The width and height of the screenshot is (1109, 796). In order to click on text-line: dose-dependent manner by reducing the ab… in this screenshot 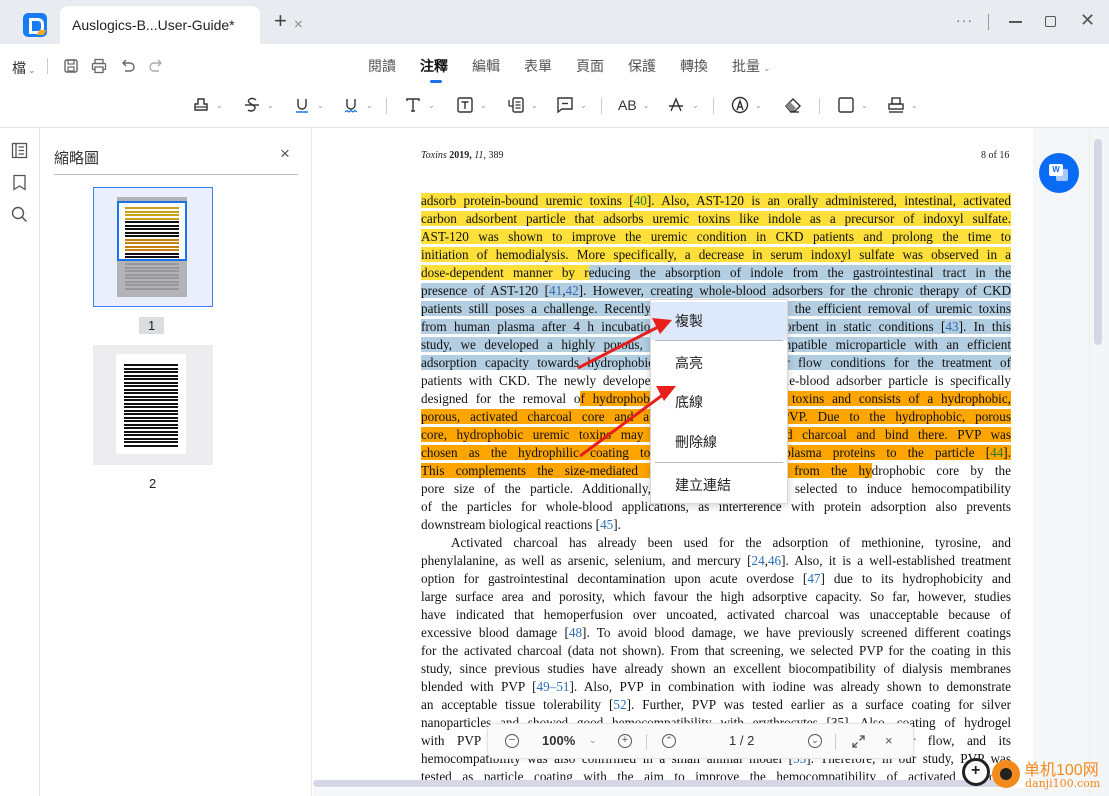, I will do `click(716, 273)`.